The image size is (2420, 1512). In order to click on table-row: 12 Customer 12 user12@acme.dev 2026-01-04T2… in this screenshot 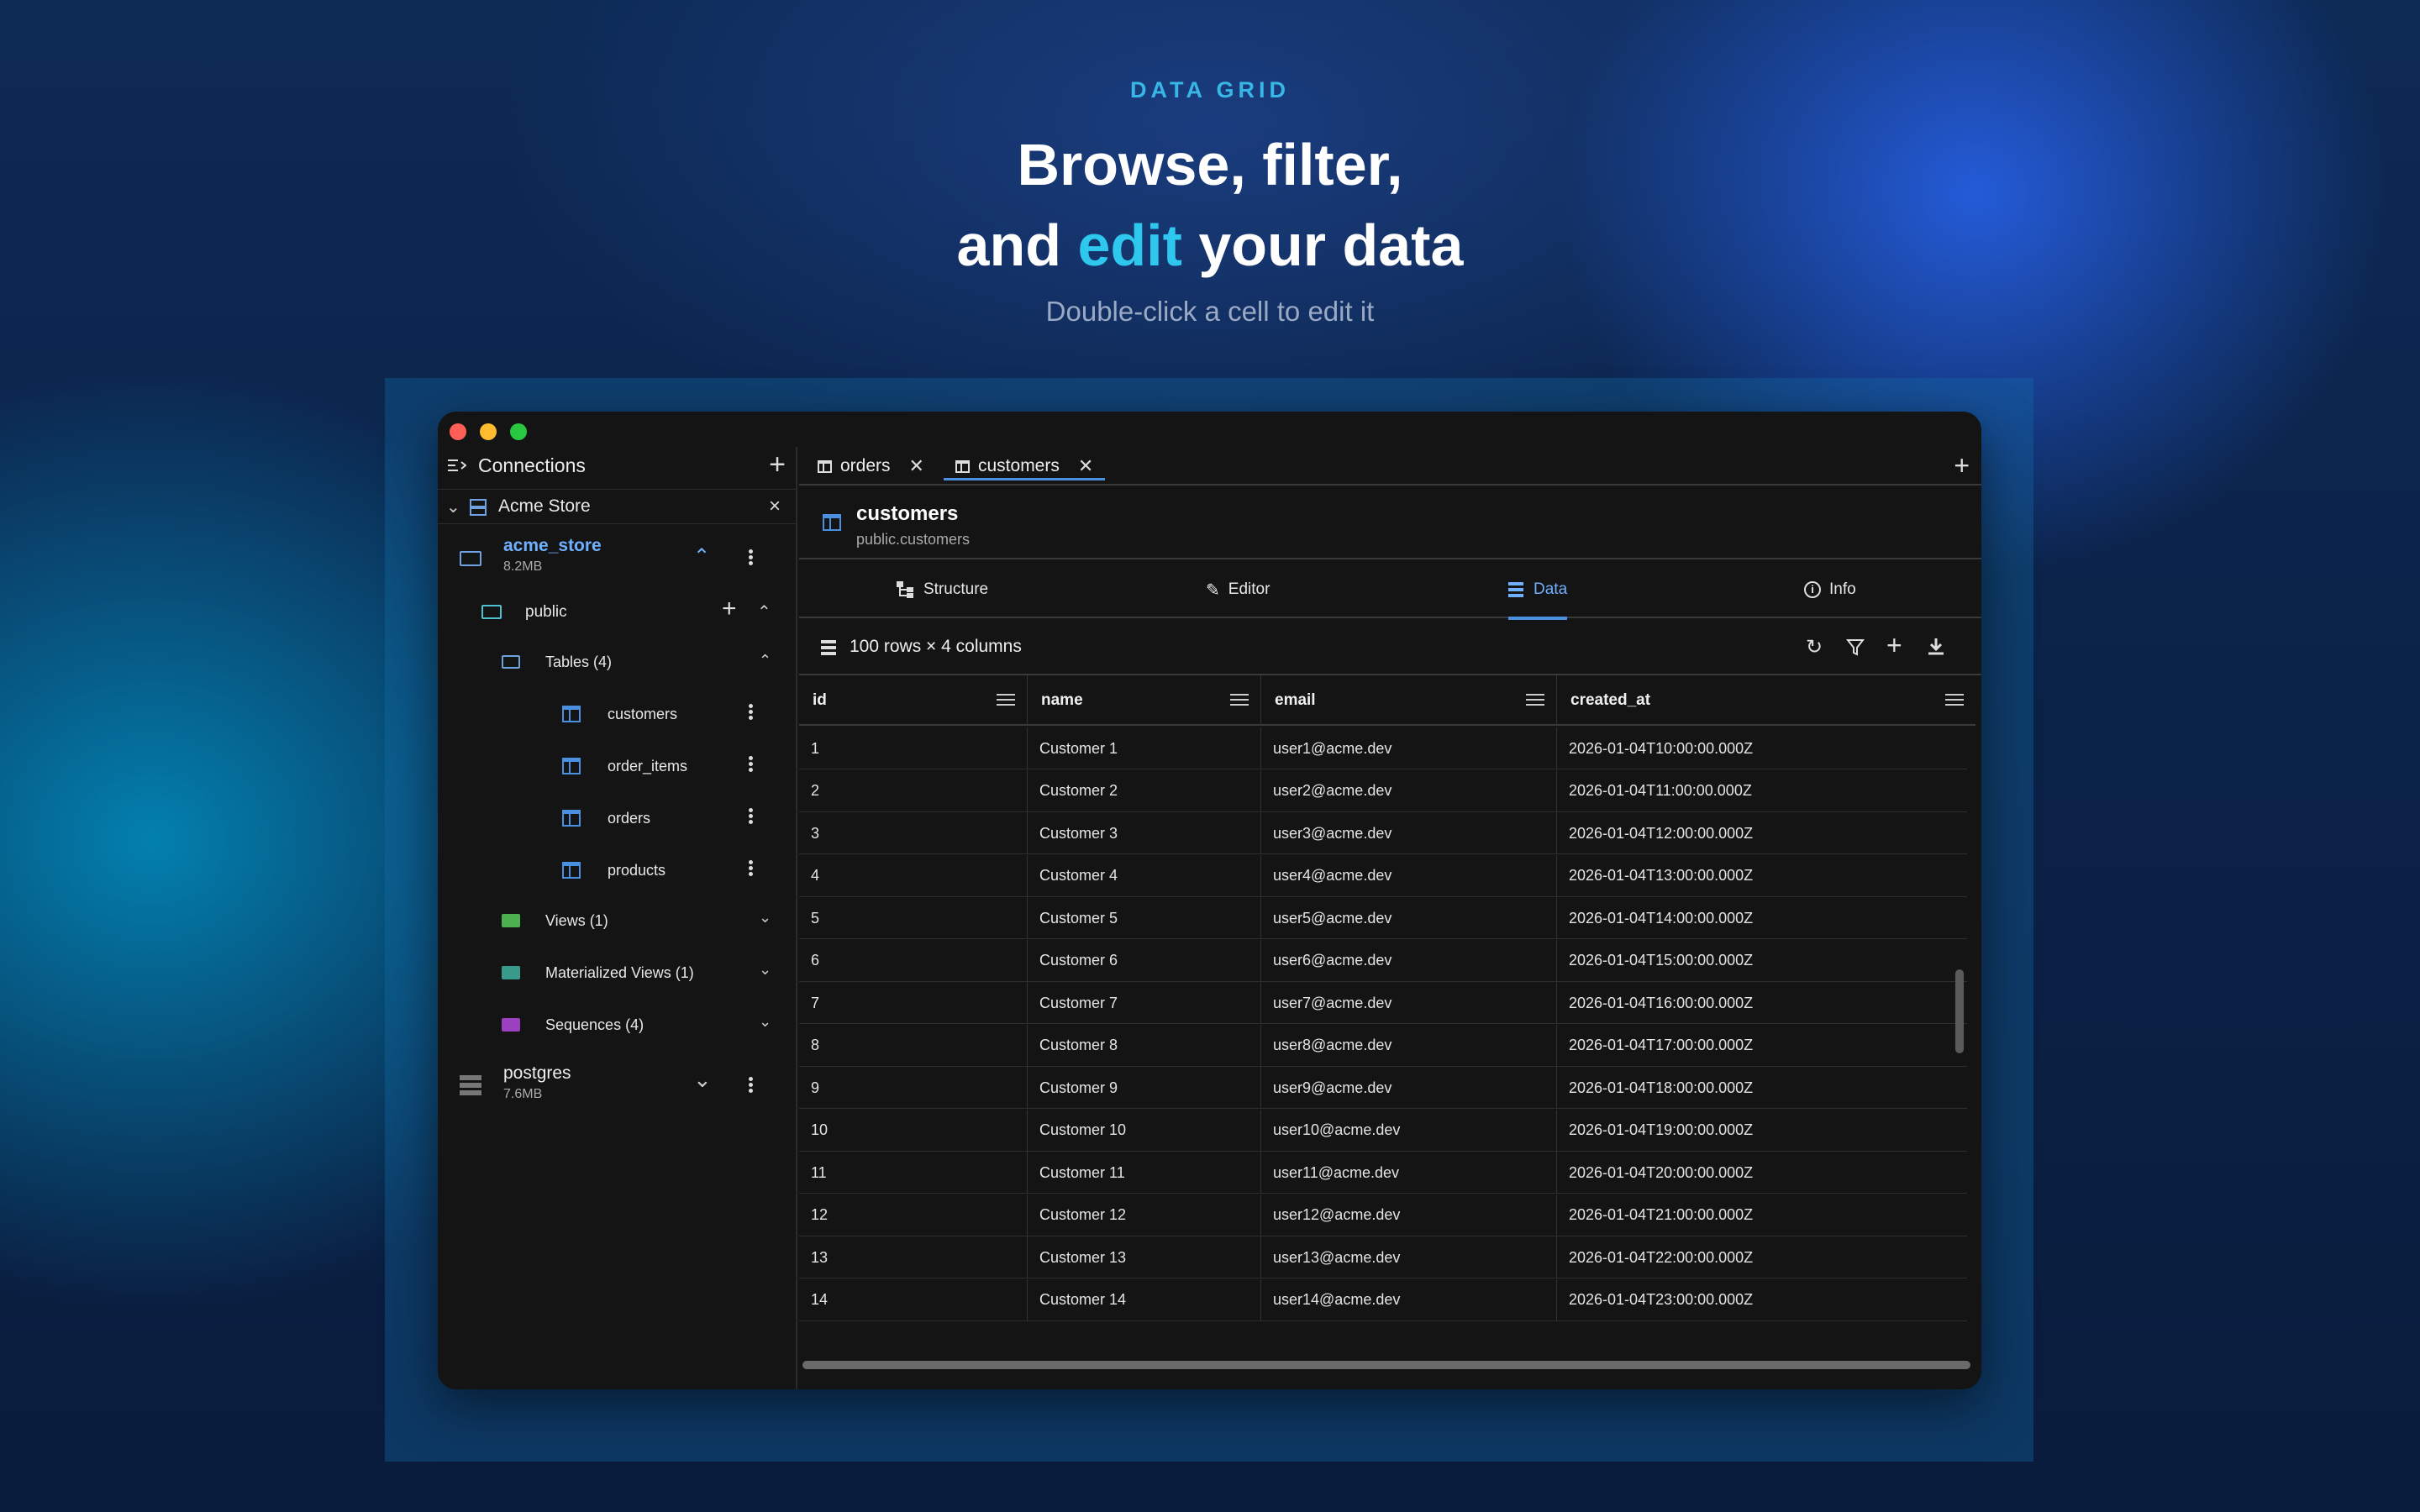, I will do `click(1383, 1215)`.